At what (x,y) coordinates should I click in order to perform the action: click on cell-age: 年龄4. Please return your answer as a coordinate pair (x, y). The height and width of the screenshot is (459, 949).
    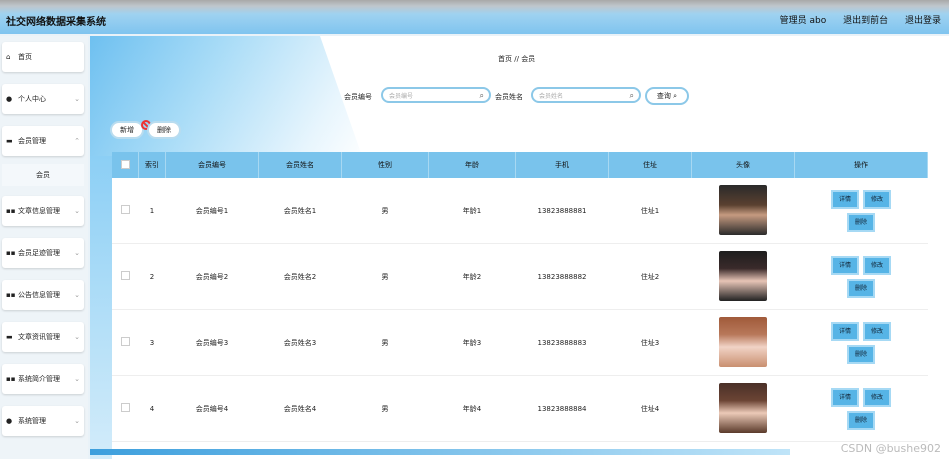
    Looking at the image, I should click on (472, 408).